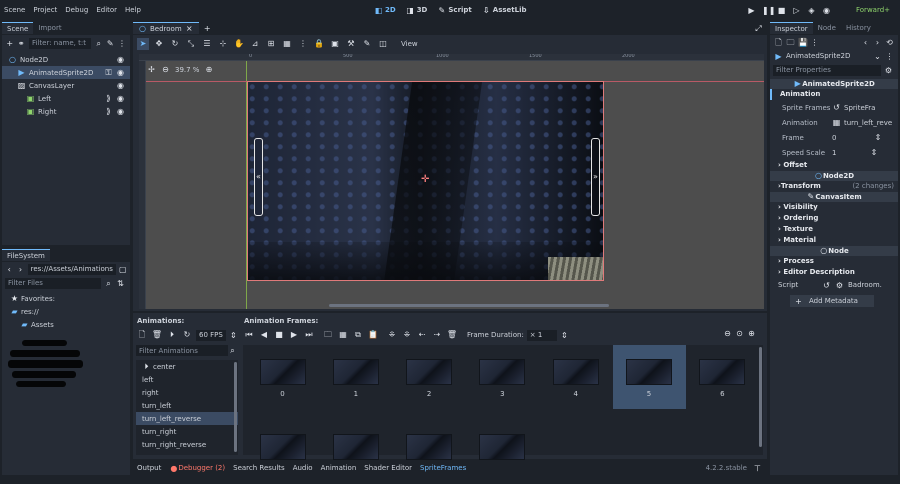  I want to click on section-ordering: › Ordering, so click(834, 218).